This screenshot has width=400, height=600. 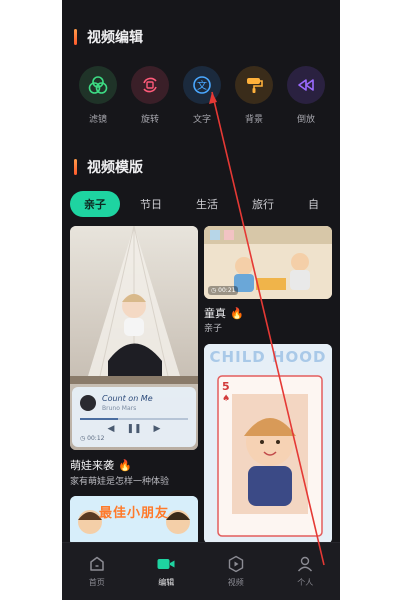 What do you see at coordinates (151, 204) in the screenshot?
I see `tab-festival: 节日` at bounding box center [151, 204].